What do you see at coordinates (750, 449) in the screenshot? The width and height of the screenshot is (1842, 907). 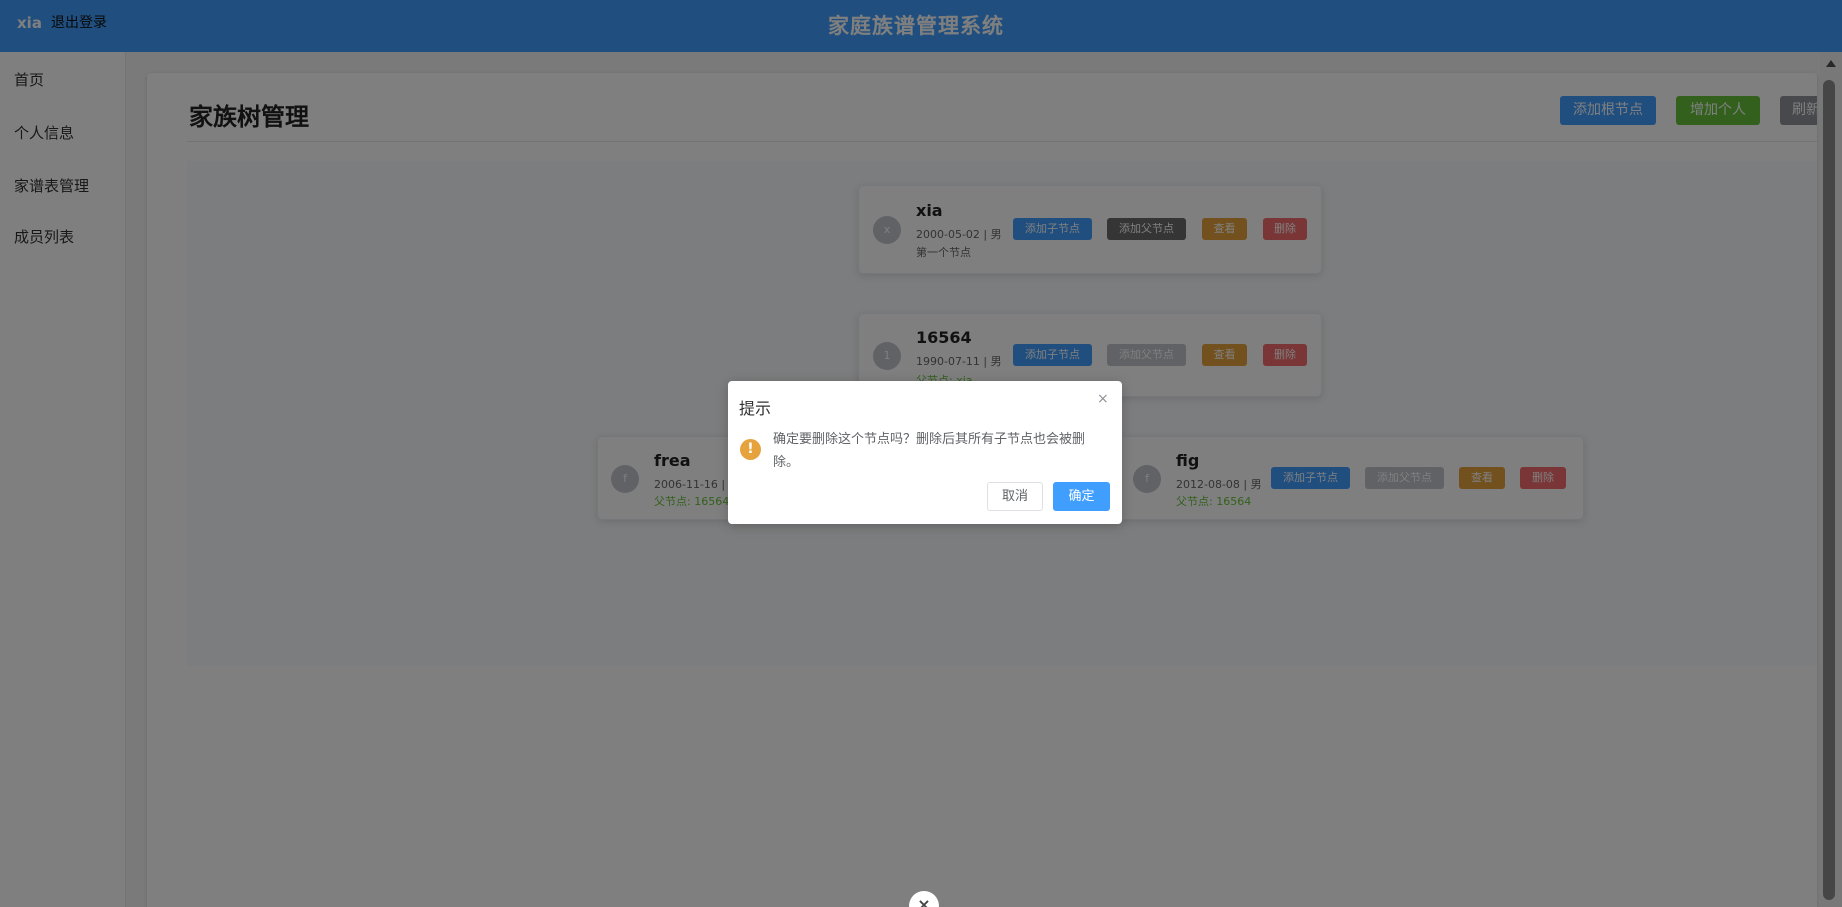 I see `warning-icon: !` at bounding box center [750, 449].